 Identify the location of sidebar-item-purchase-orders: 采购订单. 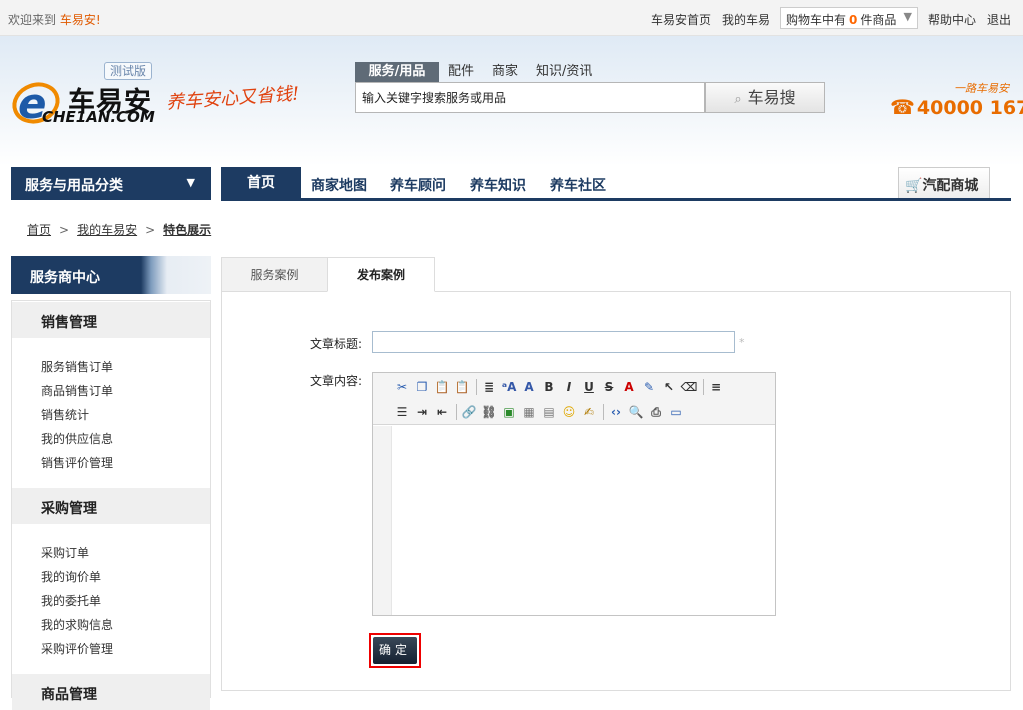
(65, 552).